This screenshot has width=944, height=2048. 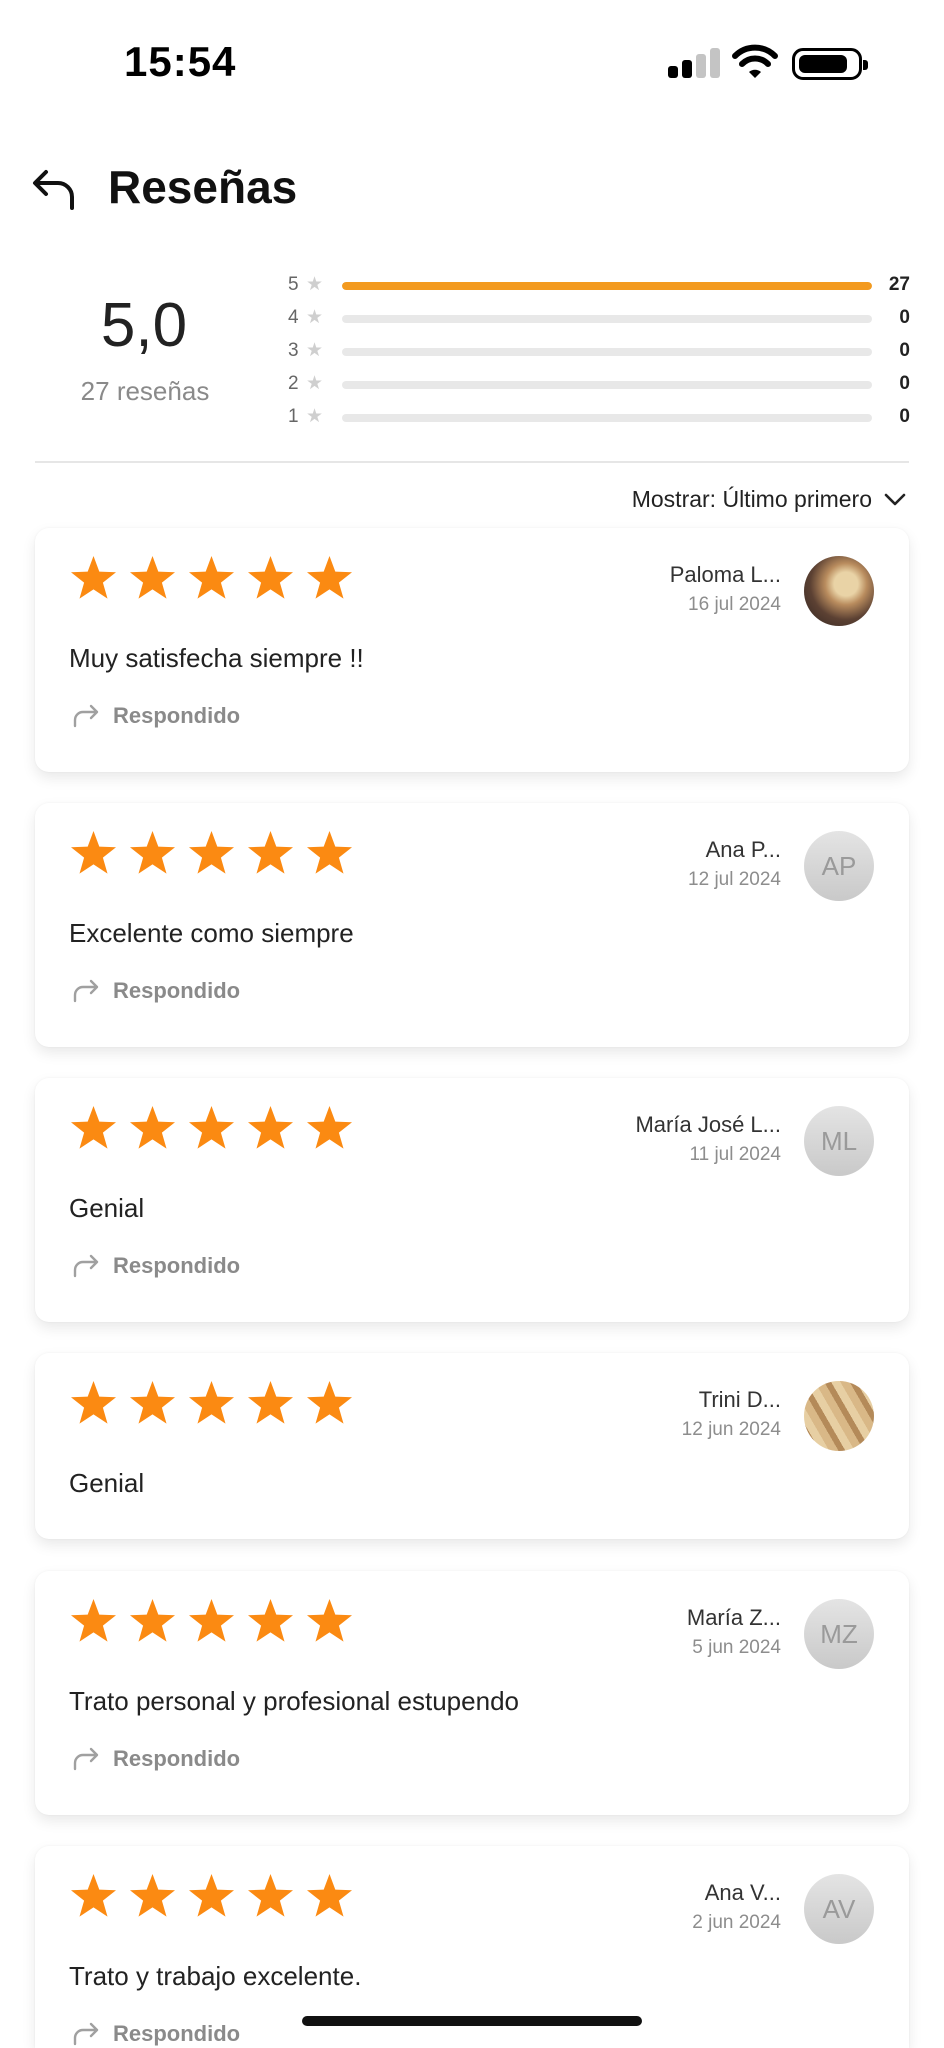 I want to click on review-text: Muy satisfecha siempre !!, so click(x=216, y=658).